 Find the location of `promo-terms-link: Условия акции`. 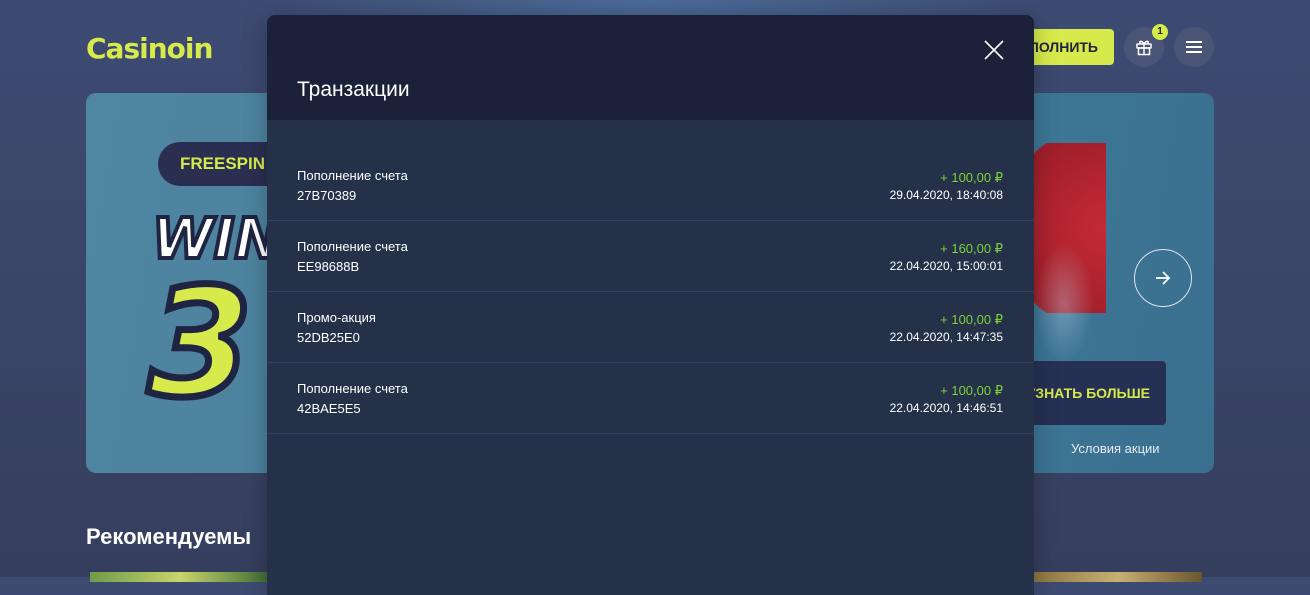

promo-terms-link: Условия акции is located at coordinates (1115, 448).